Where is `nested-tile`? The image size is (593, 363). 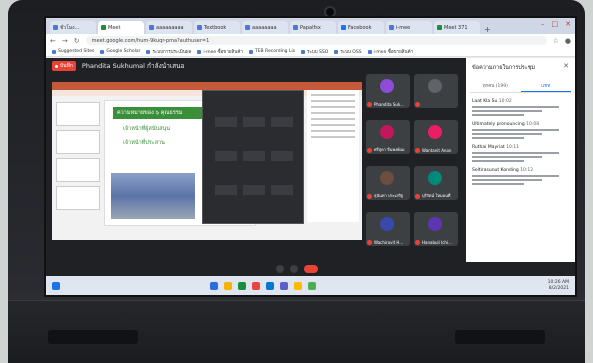 nested-tile is located at coordinates (254, 122).